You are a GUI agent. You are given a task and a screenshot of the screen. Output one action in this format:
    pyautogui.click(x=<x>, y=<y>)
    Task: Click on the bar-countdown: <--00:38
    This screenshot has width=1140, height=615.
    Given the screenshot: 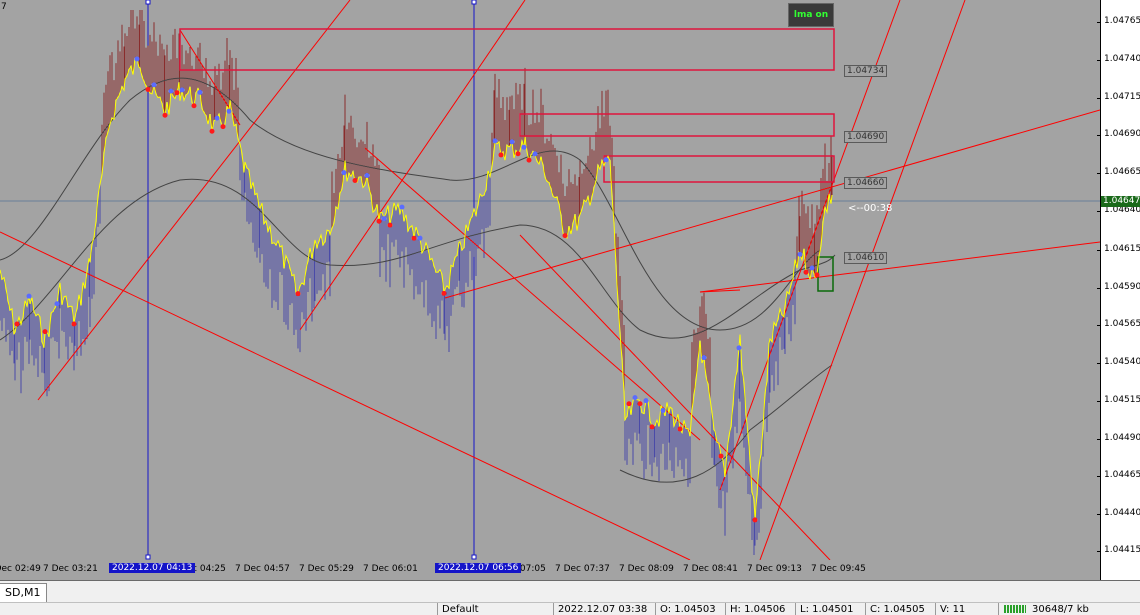 What is the action you would take?
    pyautogui.click(x=870, y=208)
    